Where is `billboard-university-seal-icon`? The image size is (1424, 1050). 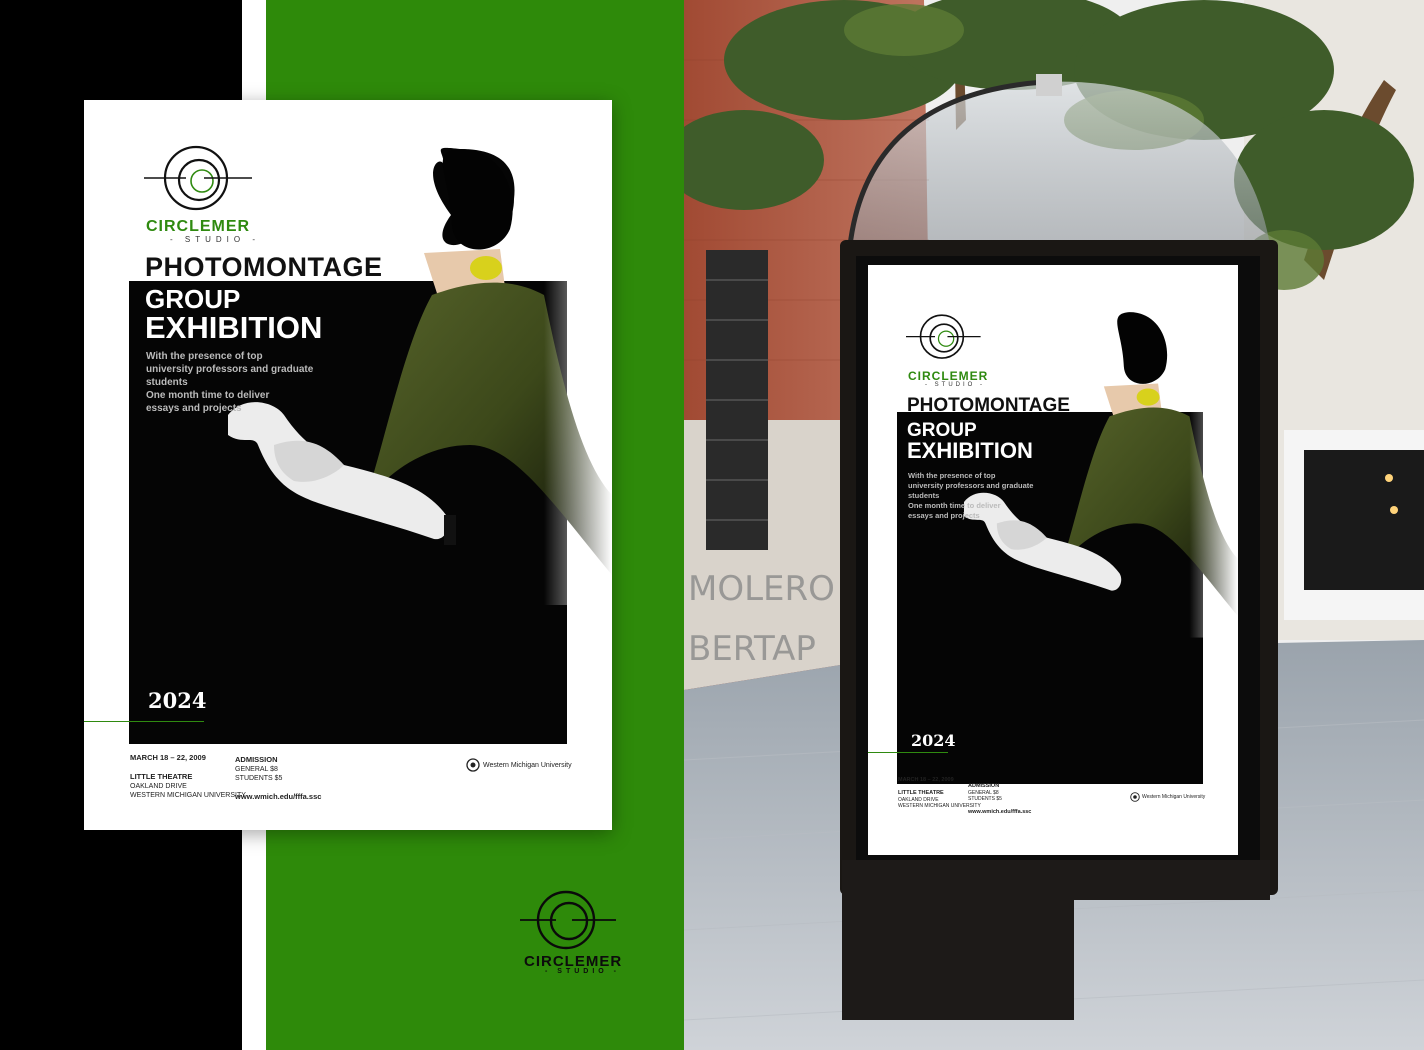
billboard-university-seal-icon is located at coordinates (1135, 797).